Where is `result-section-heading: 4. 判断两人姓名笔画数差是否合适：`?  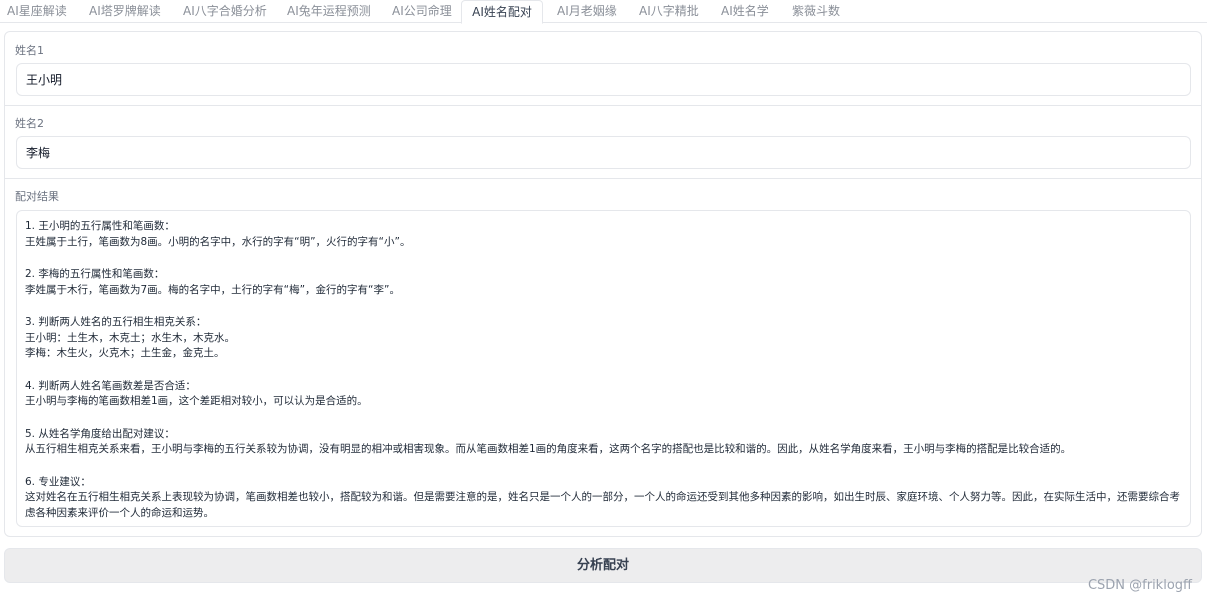
result-section-heading: 4. 判断两人姓名笔画数差是否合适： is located at coordinates (110, 385).